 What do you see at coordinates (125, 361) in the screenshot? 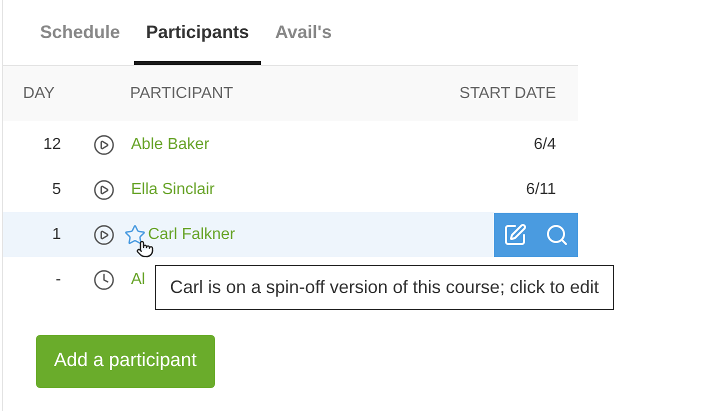
I see `add-participant-button: Add a participant` at bounding box center [125, 361].